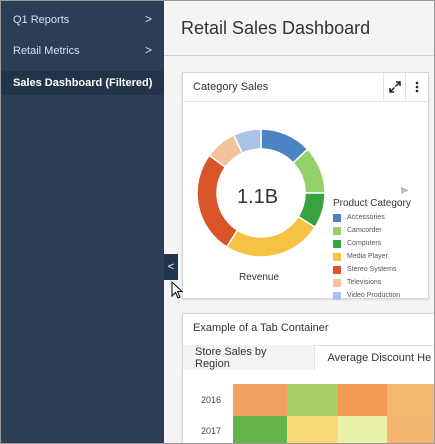 The height and width of the screenshot is (444, 435). I want to click on card-header: Example of a Tab Container, so click(308, 328).